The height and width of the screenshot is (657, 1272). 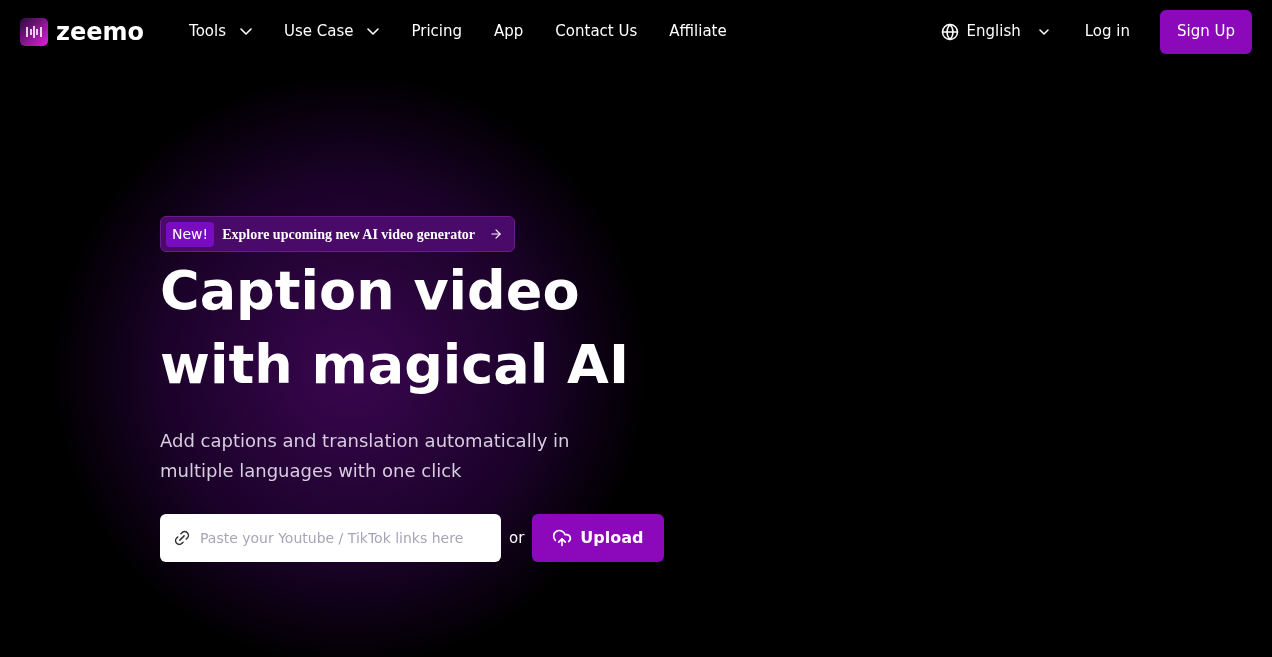 What do you see at coordinates (100, 31) in the screenshot?
I see `brand-name: zeemo` at bounding box center [100, 31].